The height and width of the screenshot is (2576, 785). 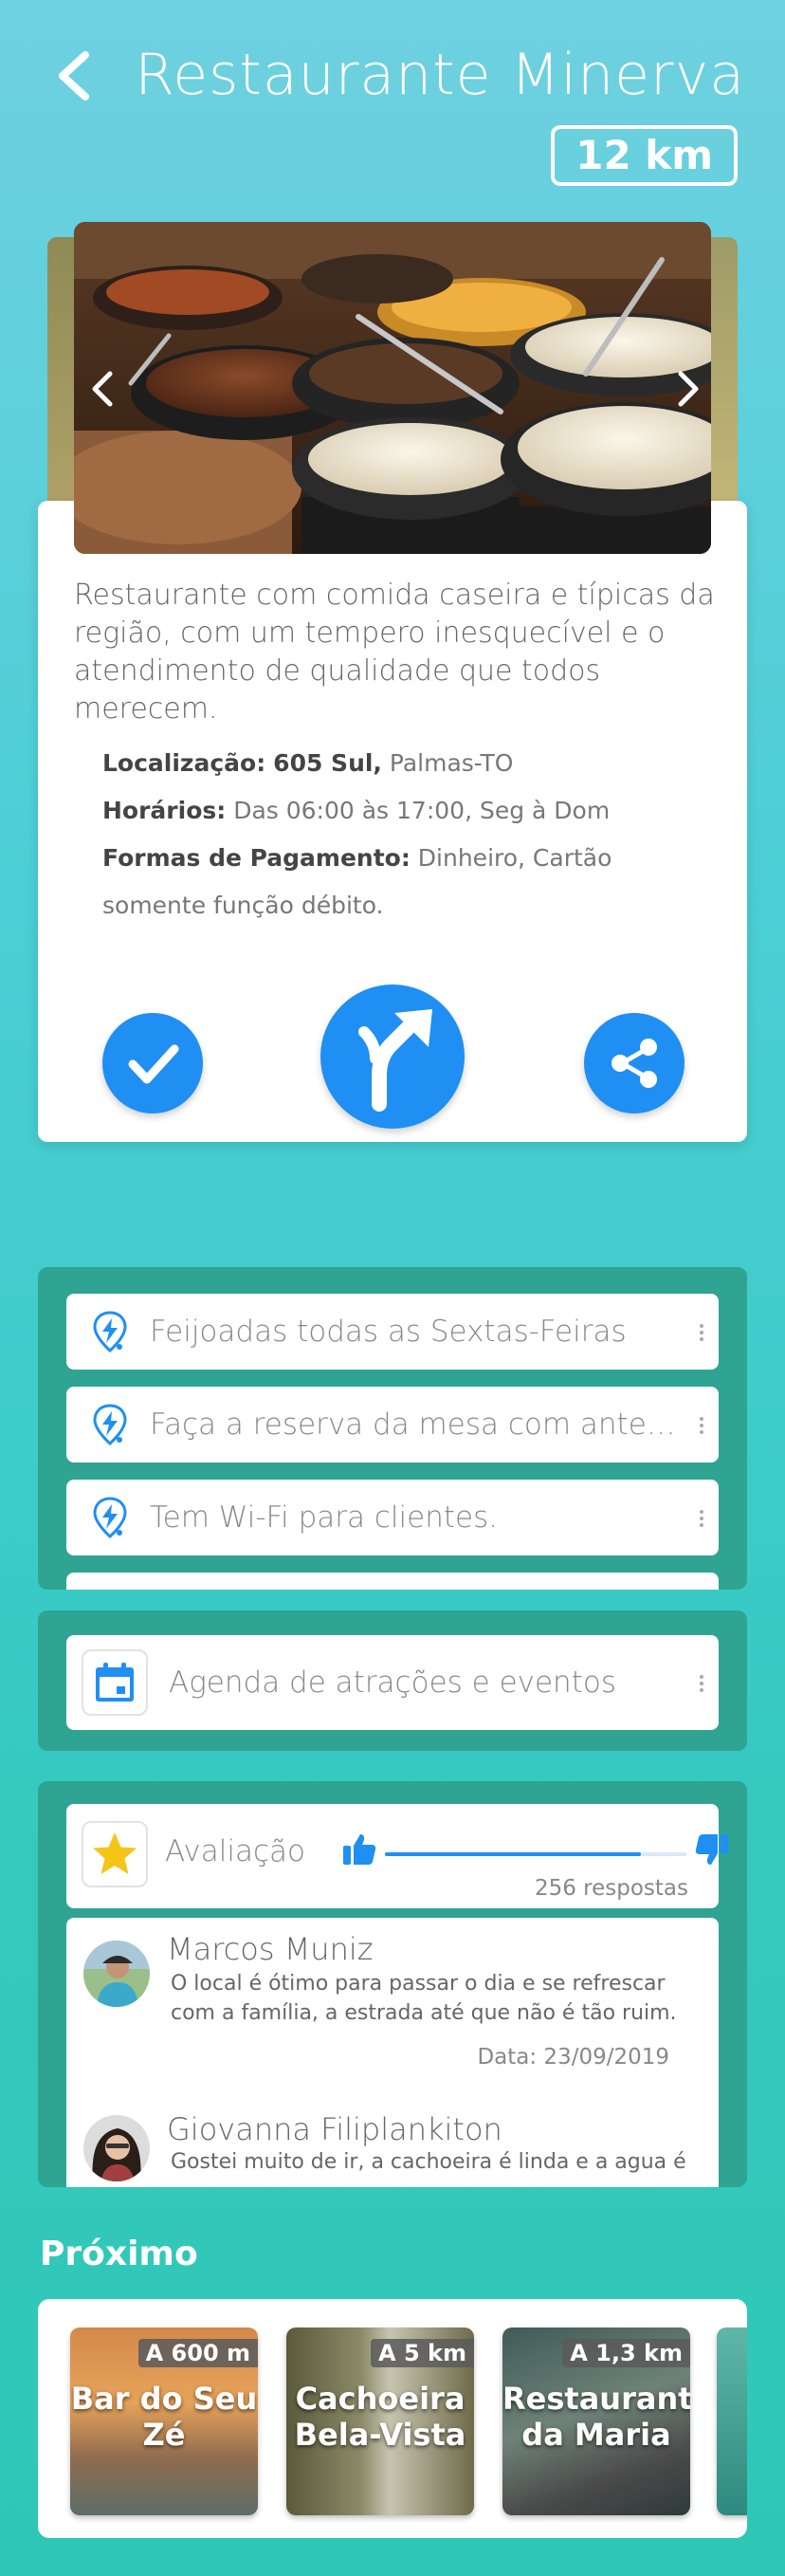 I want to click on rating-bar, so click(x=535, y=1854).